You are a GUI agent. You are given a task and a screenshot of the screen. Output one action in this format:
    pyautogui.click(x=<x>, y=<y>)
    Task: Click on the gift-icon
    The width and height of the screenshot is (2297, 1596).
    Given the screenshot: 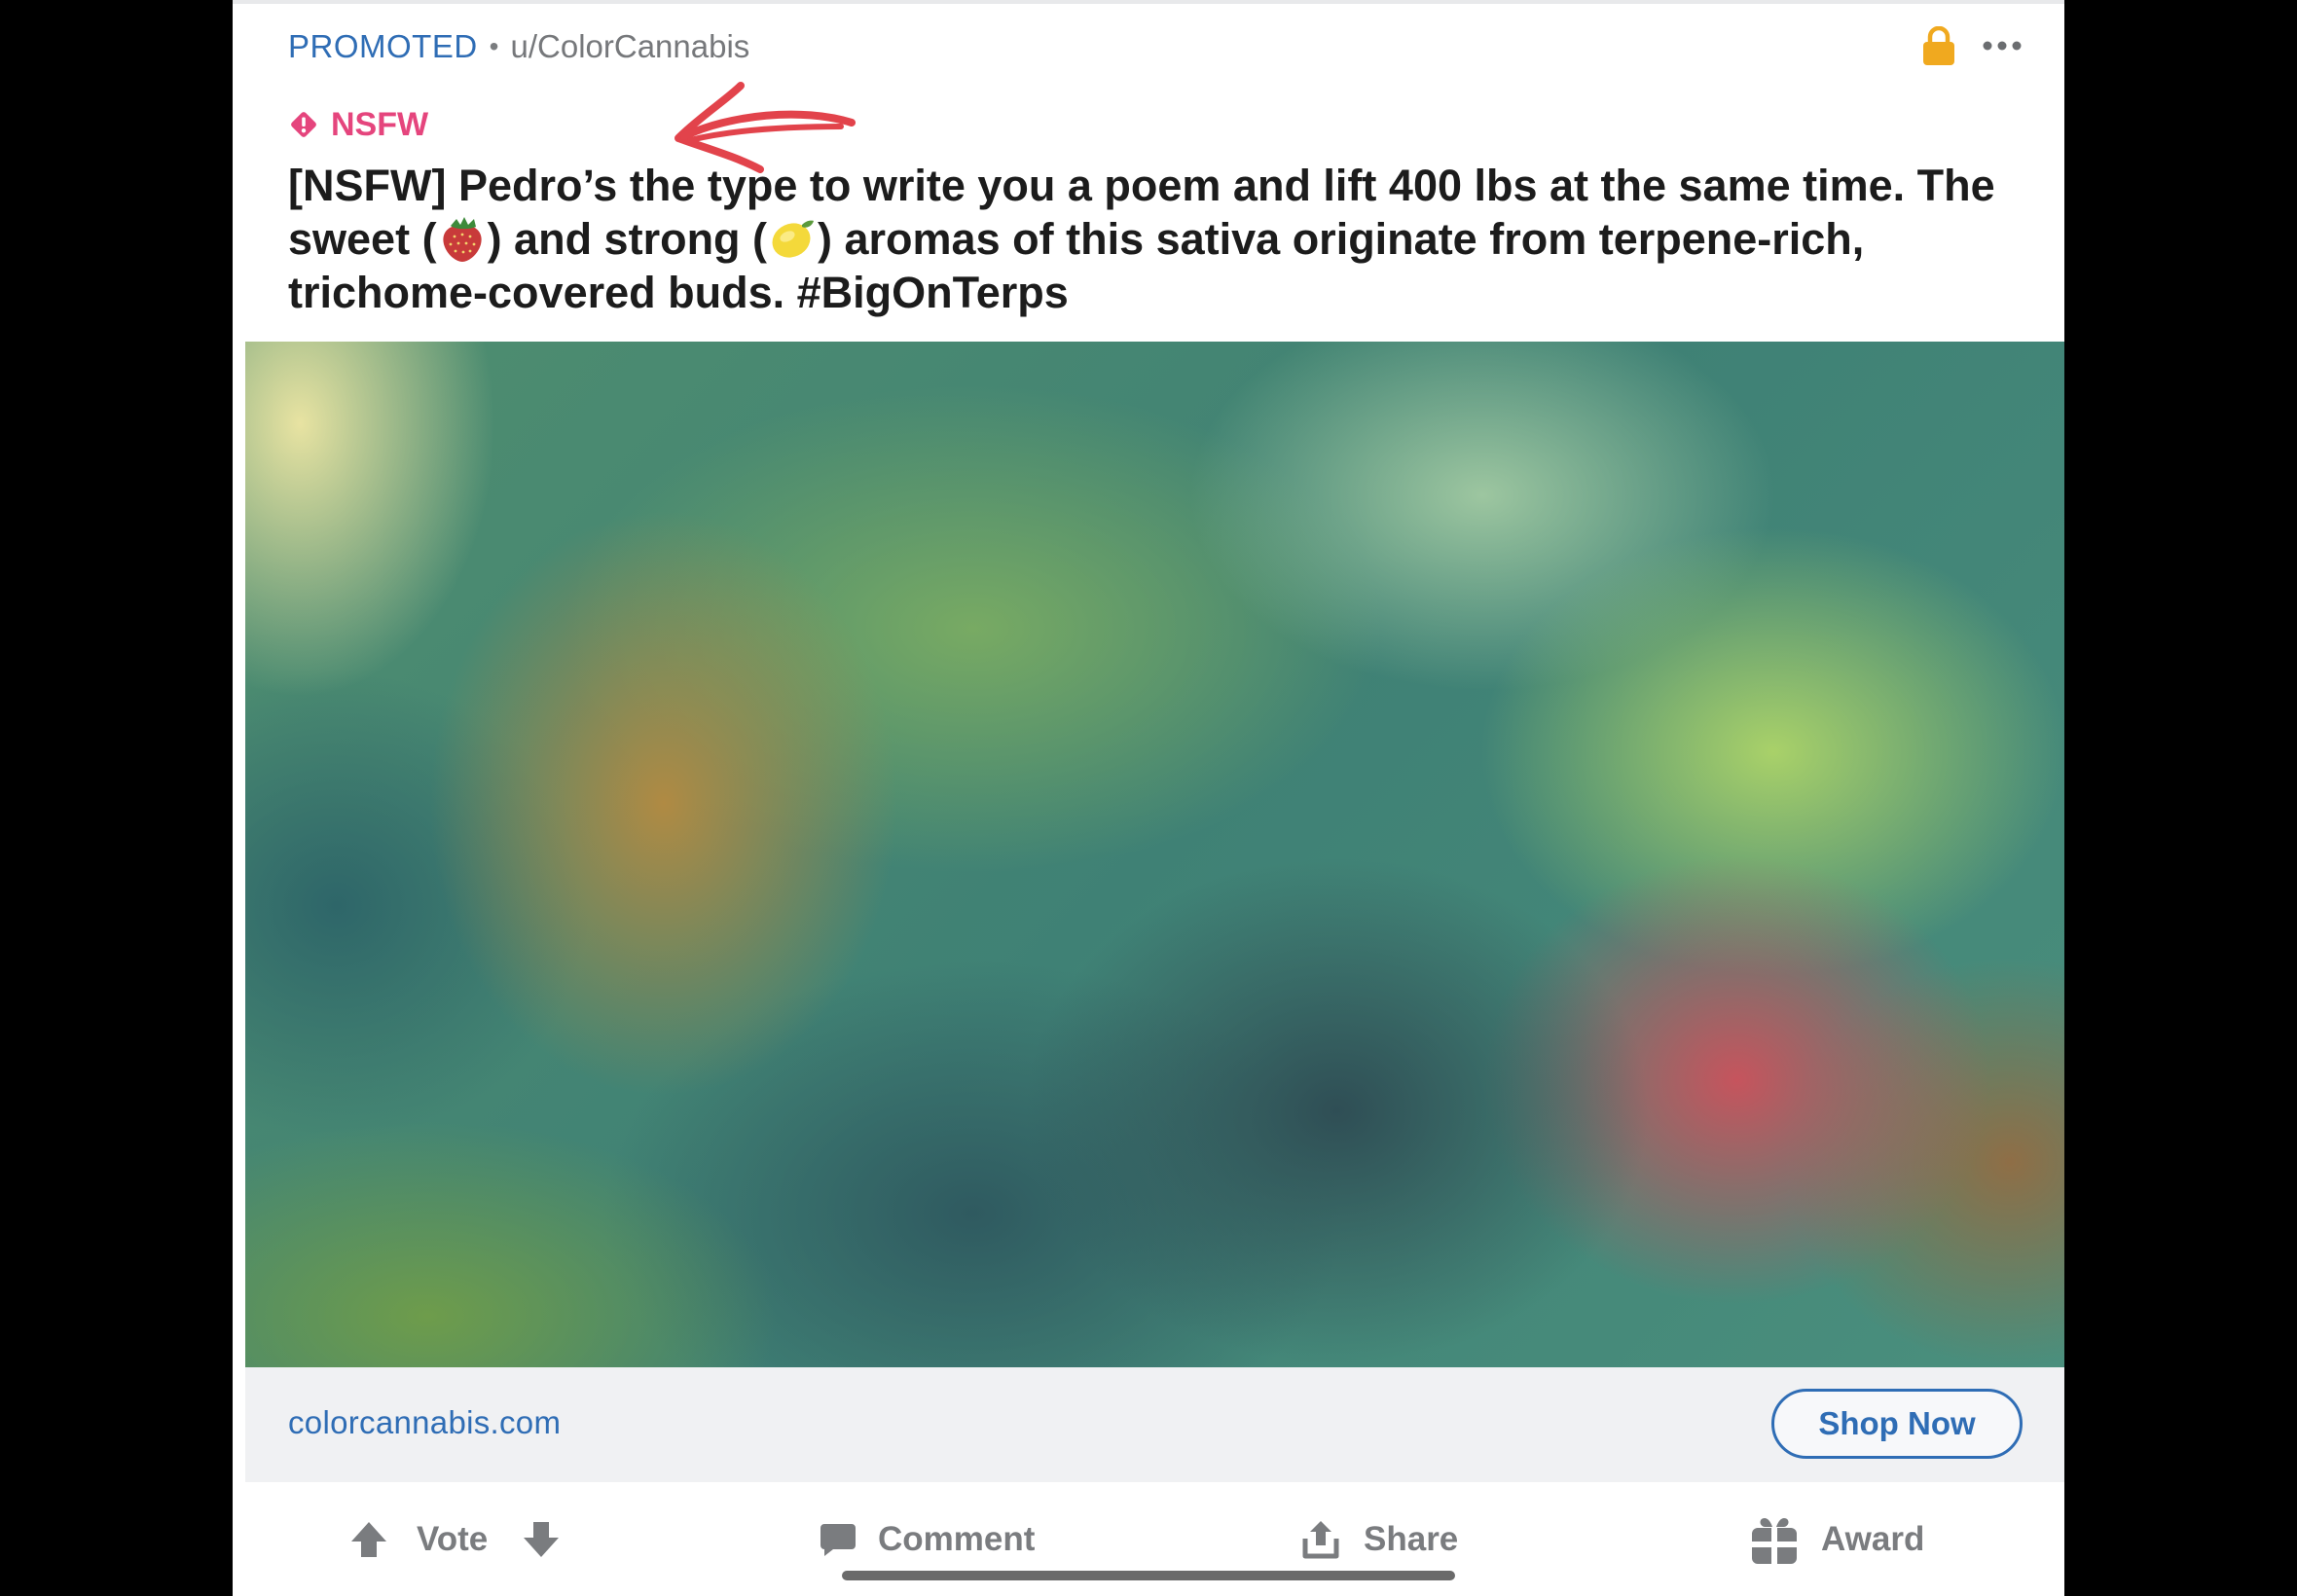 What is the action you would take?
    pyautogui.click(x=1774, y=1541)
    